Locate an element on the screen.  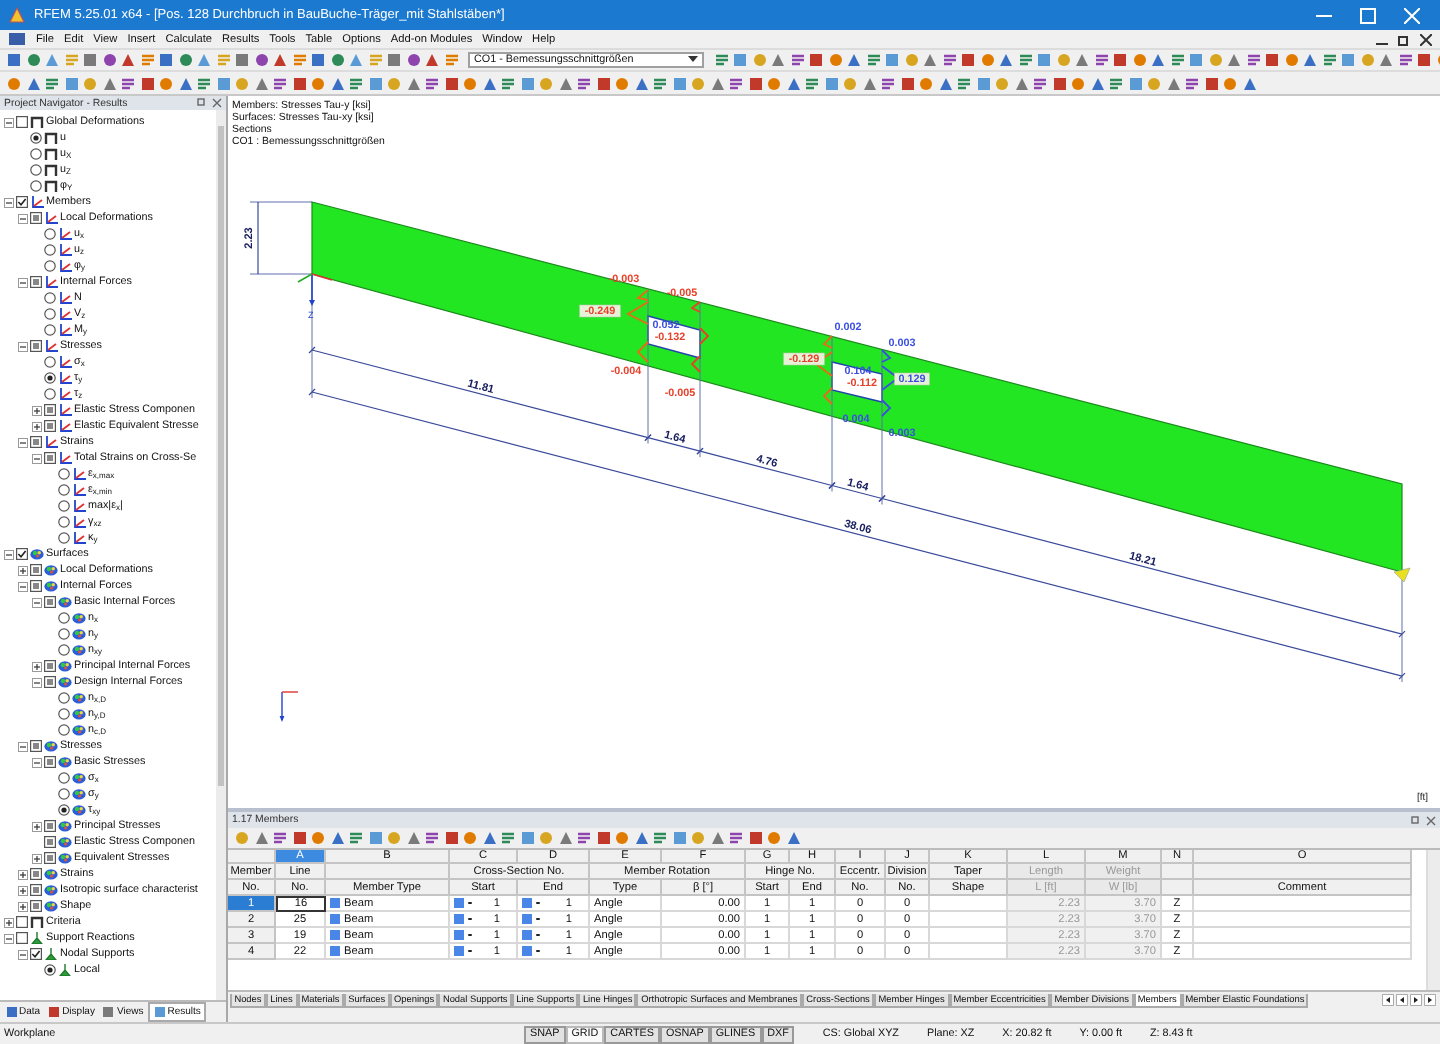
document-icon is located at coordinates (17, 39).